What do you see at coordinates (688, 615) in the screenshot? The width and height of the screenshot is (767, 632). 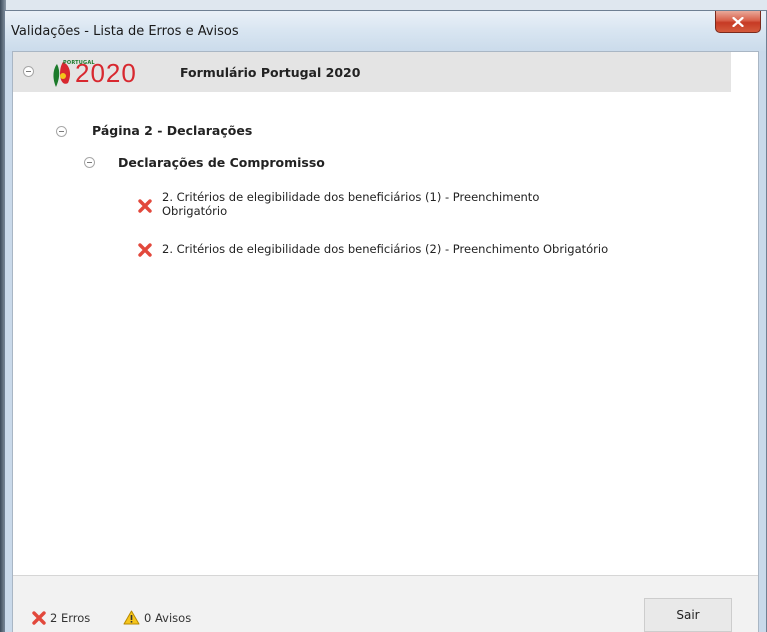 I see `exit-button: Sair` at bounding box center [688, 615].